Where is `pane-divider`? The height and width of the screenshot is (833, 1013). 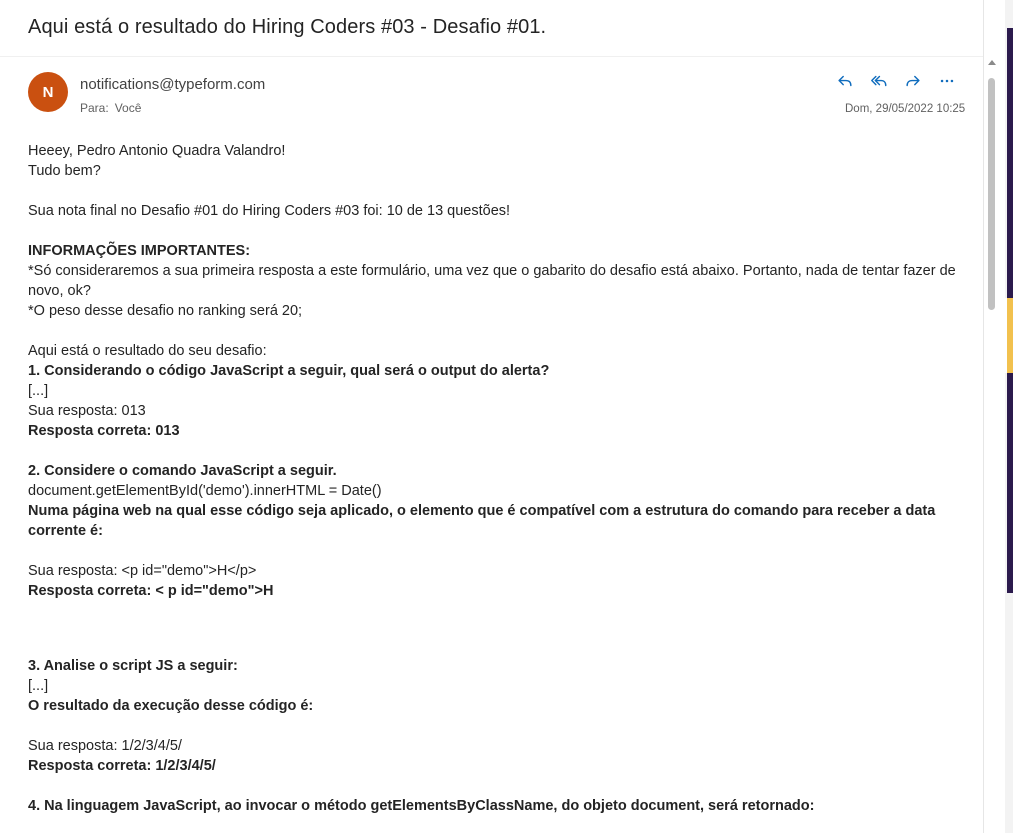 pane-divider is located at coordinates (983, 416).